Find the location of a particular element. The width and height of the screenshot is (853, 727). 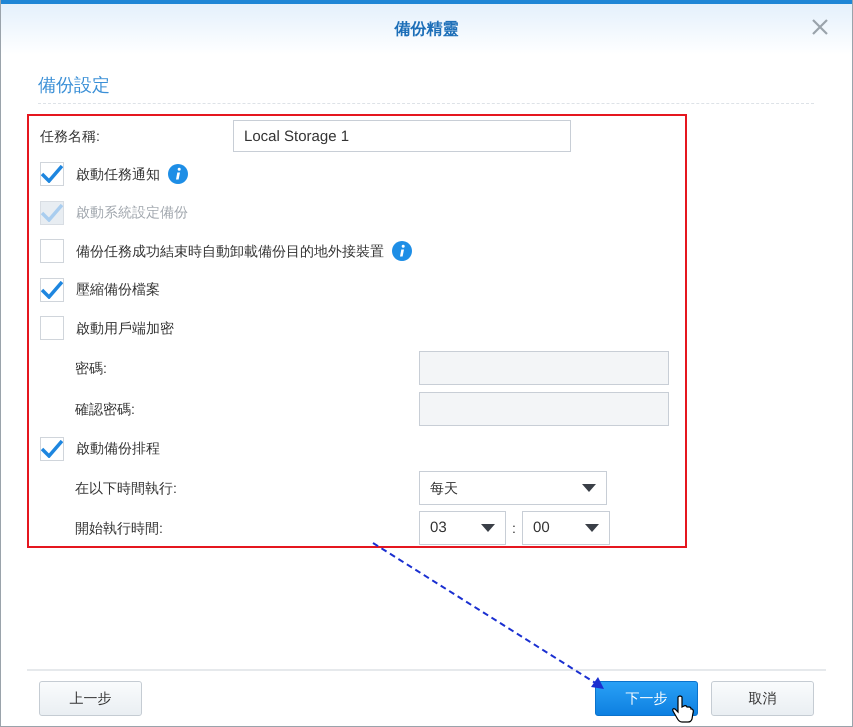

dialog-button: 上一步 is located at coordinates (90, 698).